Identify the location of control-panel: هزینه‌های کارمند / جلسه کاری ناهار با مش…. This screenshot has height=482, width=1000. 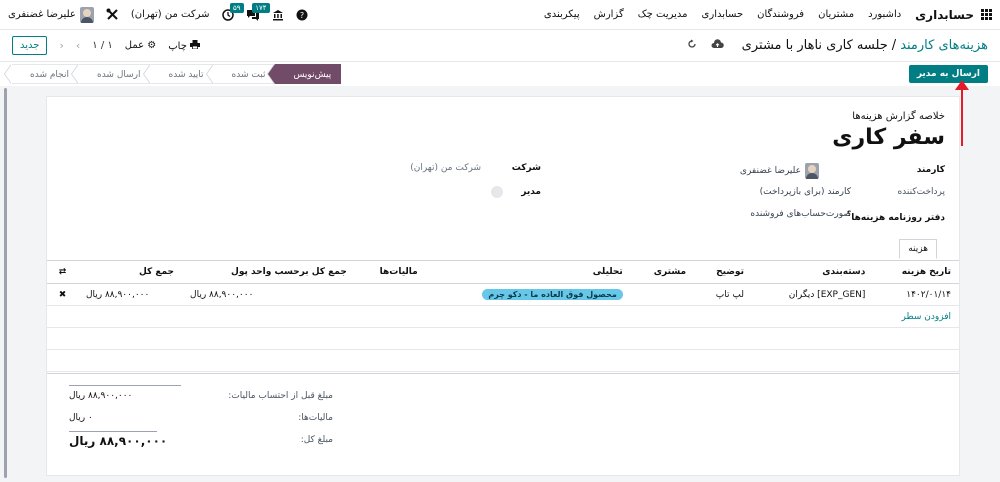
(500, 46).